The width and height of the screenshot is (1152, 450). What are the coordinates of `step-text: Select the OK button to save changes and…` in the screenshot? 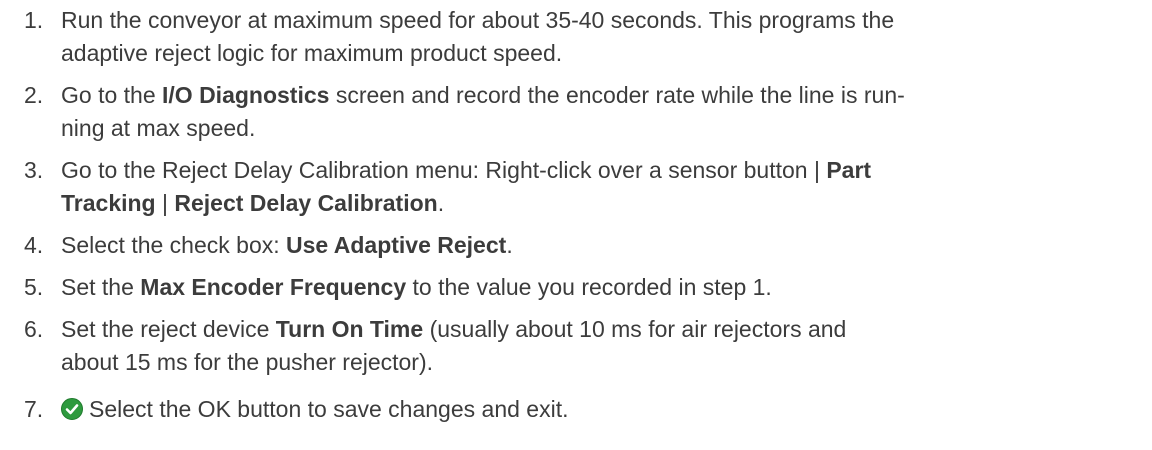 It's located at (591, 409).